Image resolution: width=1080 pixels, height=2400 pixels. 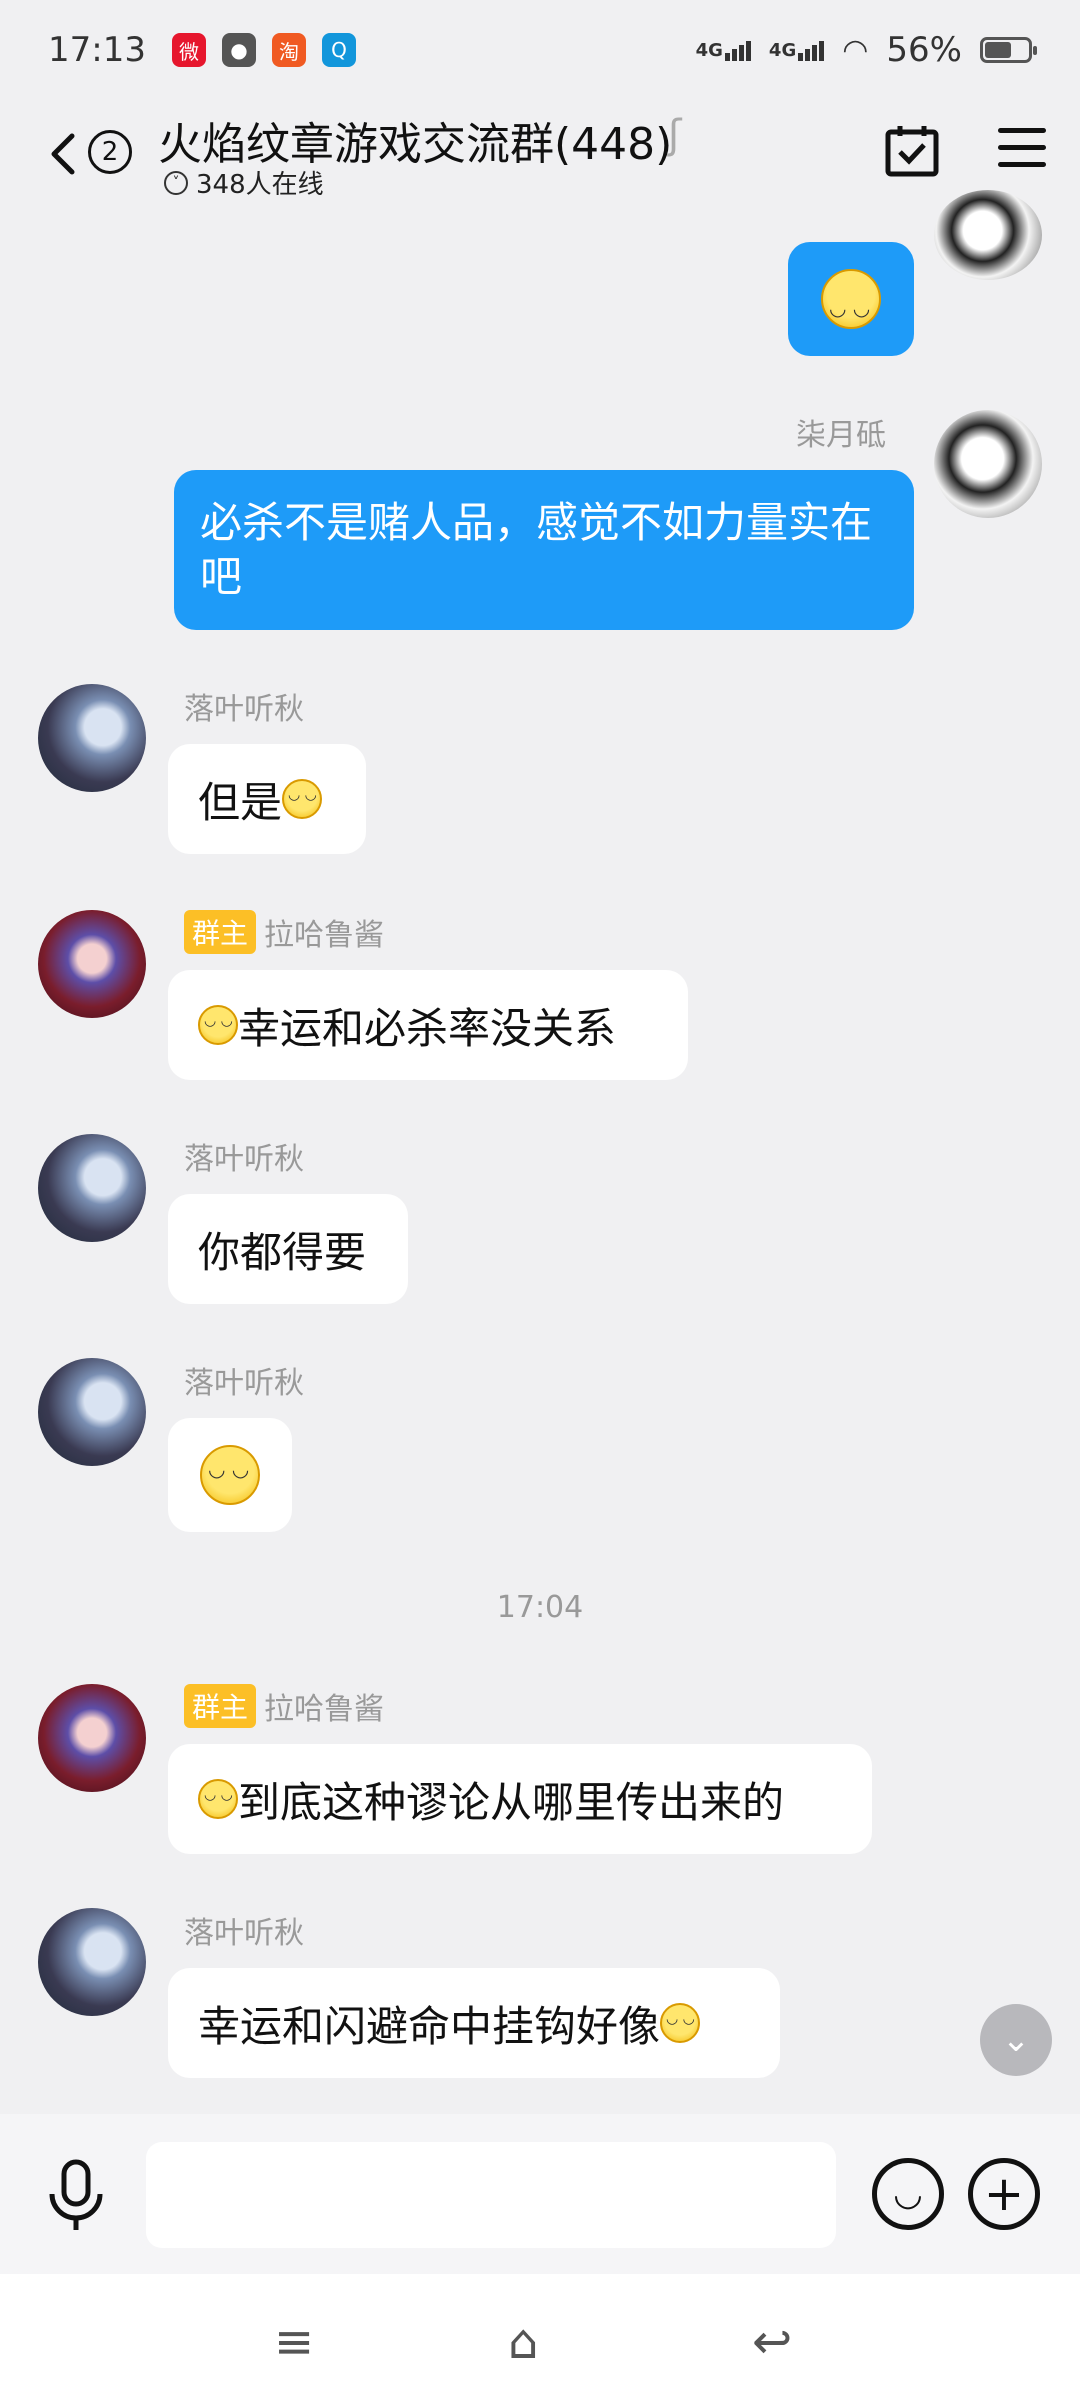 What do you see at coordinates (244, 182) in the screenshot?
I see `online-count: ˅ 348人在线` at bounding box center [244, 182].